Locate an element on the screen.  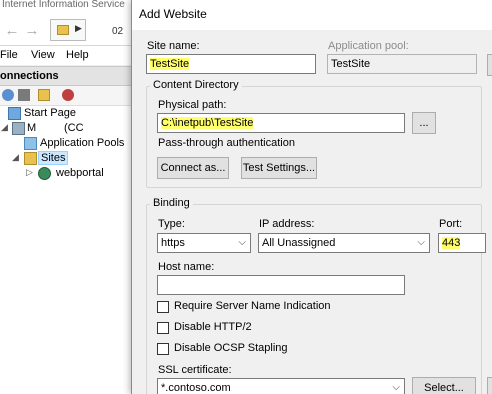
site-name-value: TestSite is located at coordinates (170, 64).